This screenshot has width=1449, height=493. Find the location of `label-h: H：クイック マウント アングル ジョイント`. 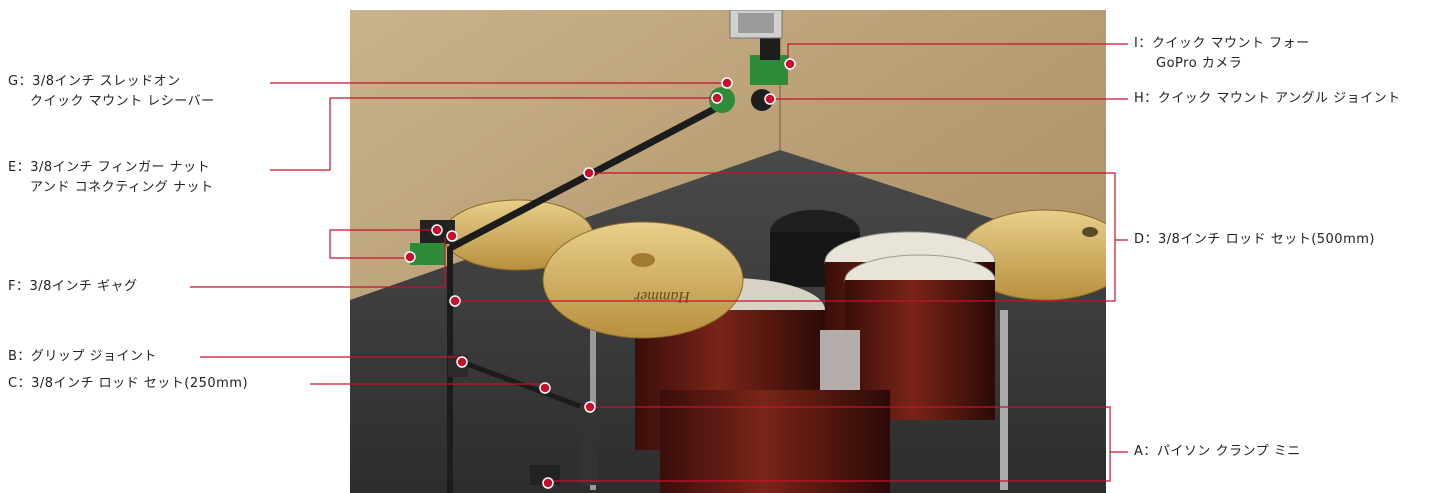

label-h: H：クイック マウント アングル ジョイント is located at coordinates (1267, 99).